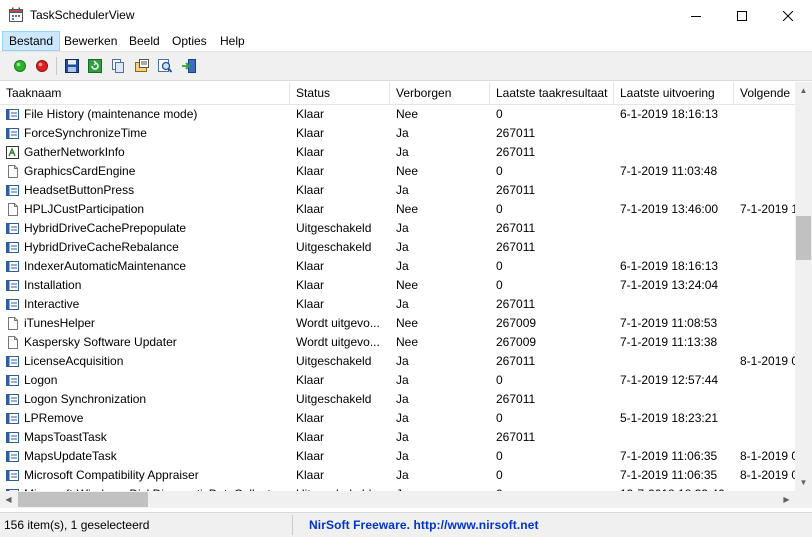  Describe the element at coordinates (334, 361) in the screenshot. I see `cell-status: Uitgeschakeld` at that location.